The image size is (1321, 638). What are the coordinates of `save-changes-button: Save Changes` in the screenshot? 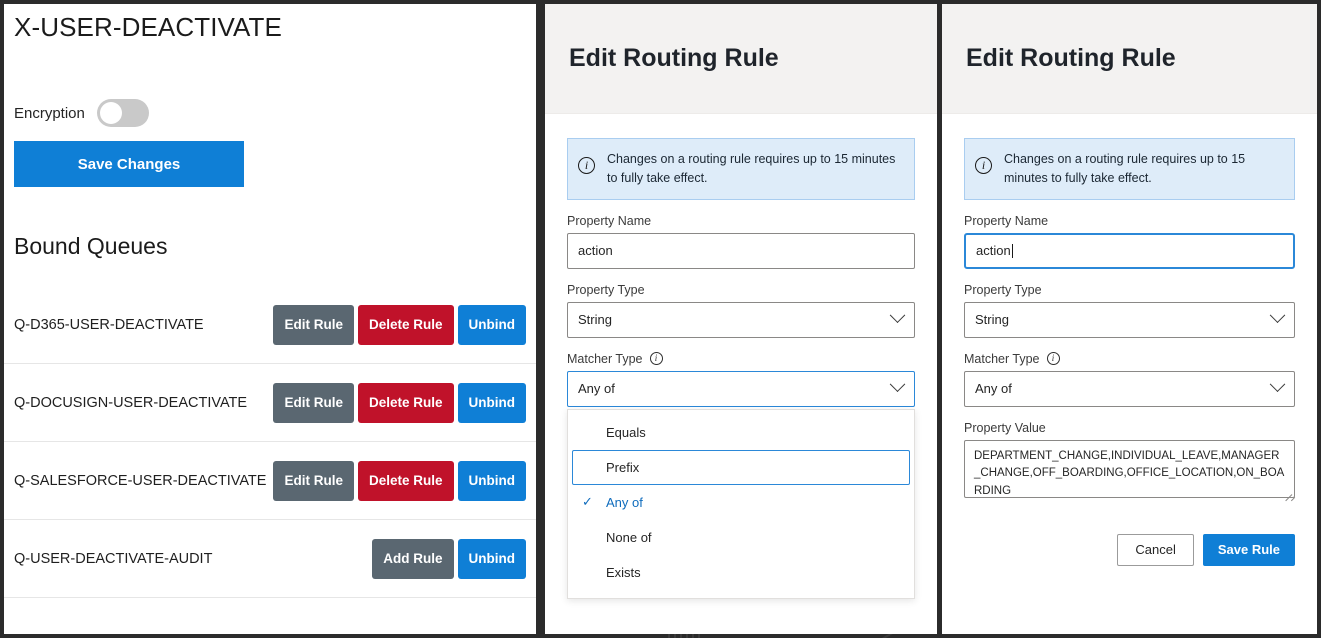 It's located at (129, 164).